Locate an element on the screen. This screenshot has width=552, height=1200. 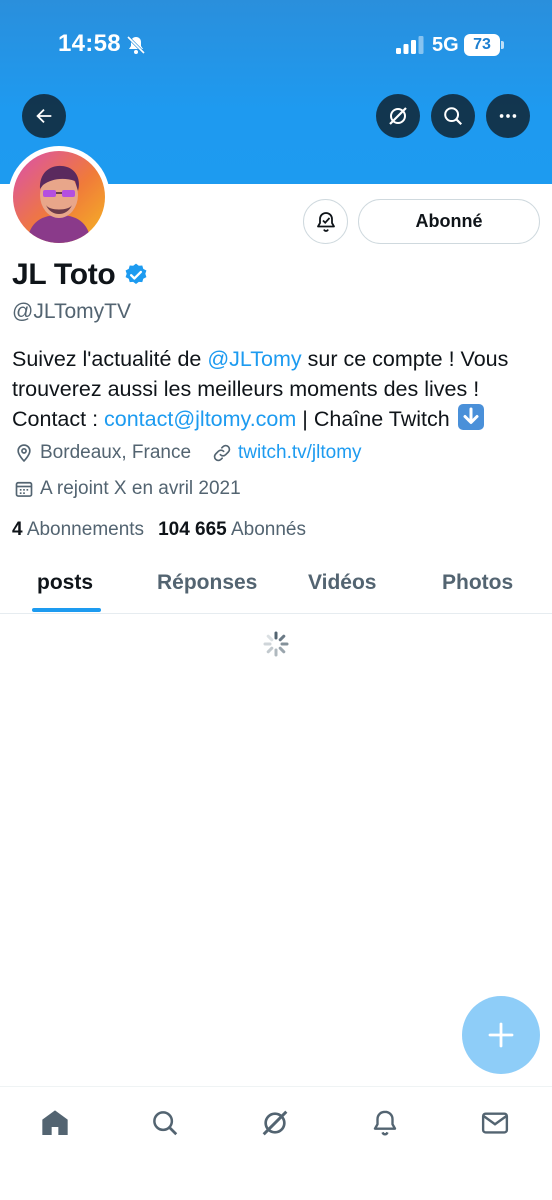
verified-badge-icon is located at coordinates (136, 275).